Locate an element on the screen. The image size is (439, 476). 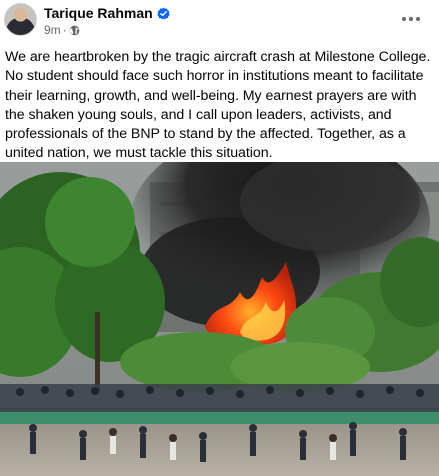
globe-icon is located at coordinates (74, 30).